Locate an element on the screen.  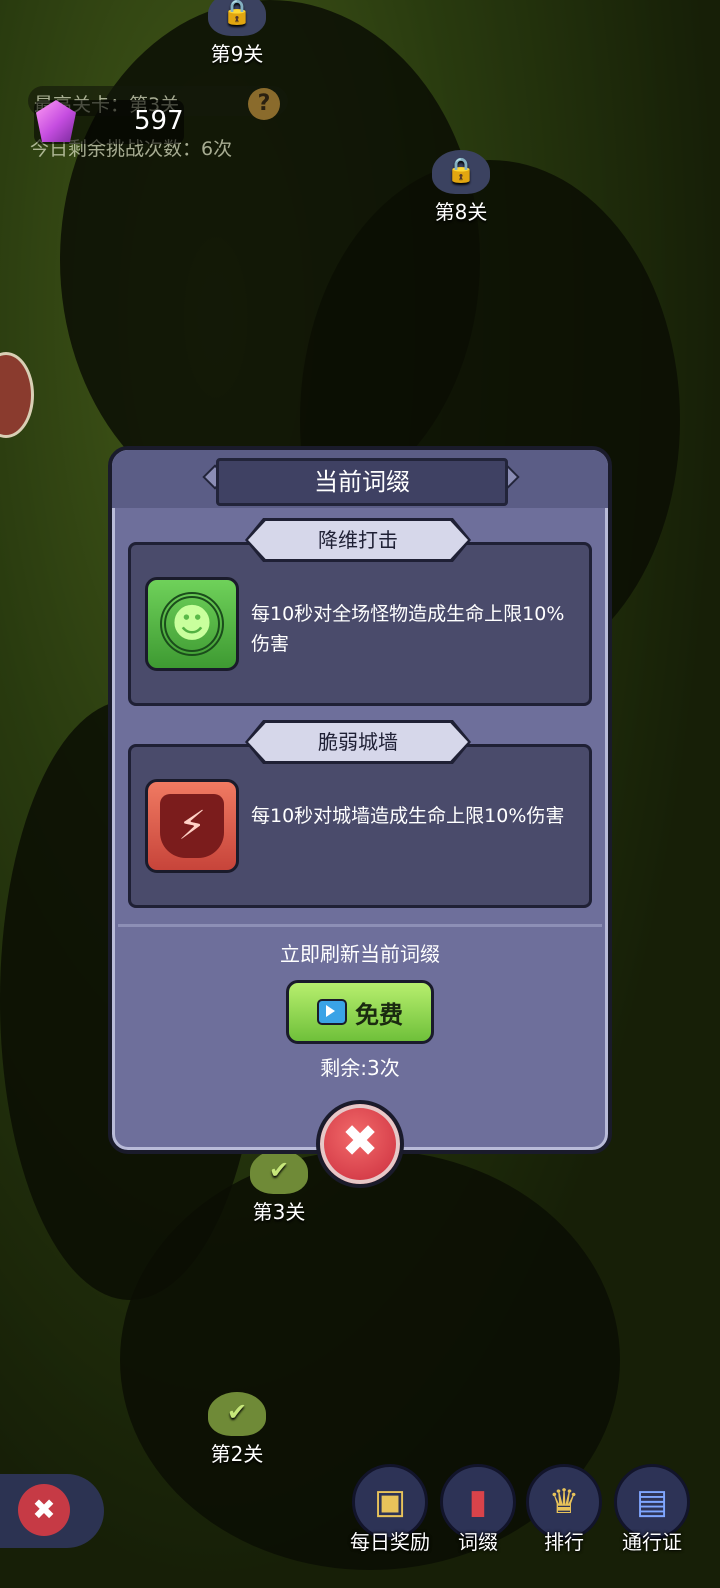
stage-node-9: 🔒 第9关 is located at coordinates (237, 33).